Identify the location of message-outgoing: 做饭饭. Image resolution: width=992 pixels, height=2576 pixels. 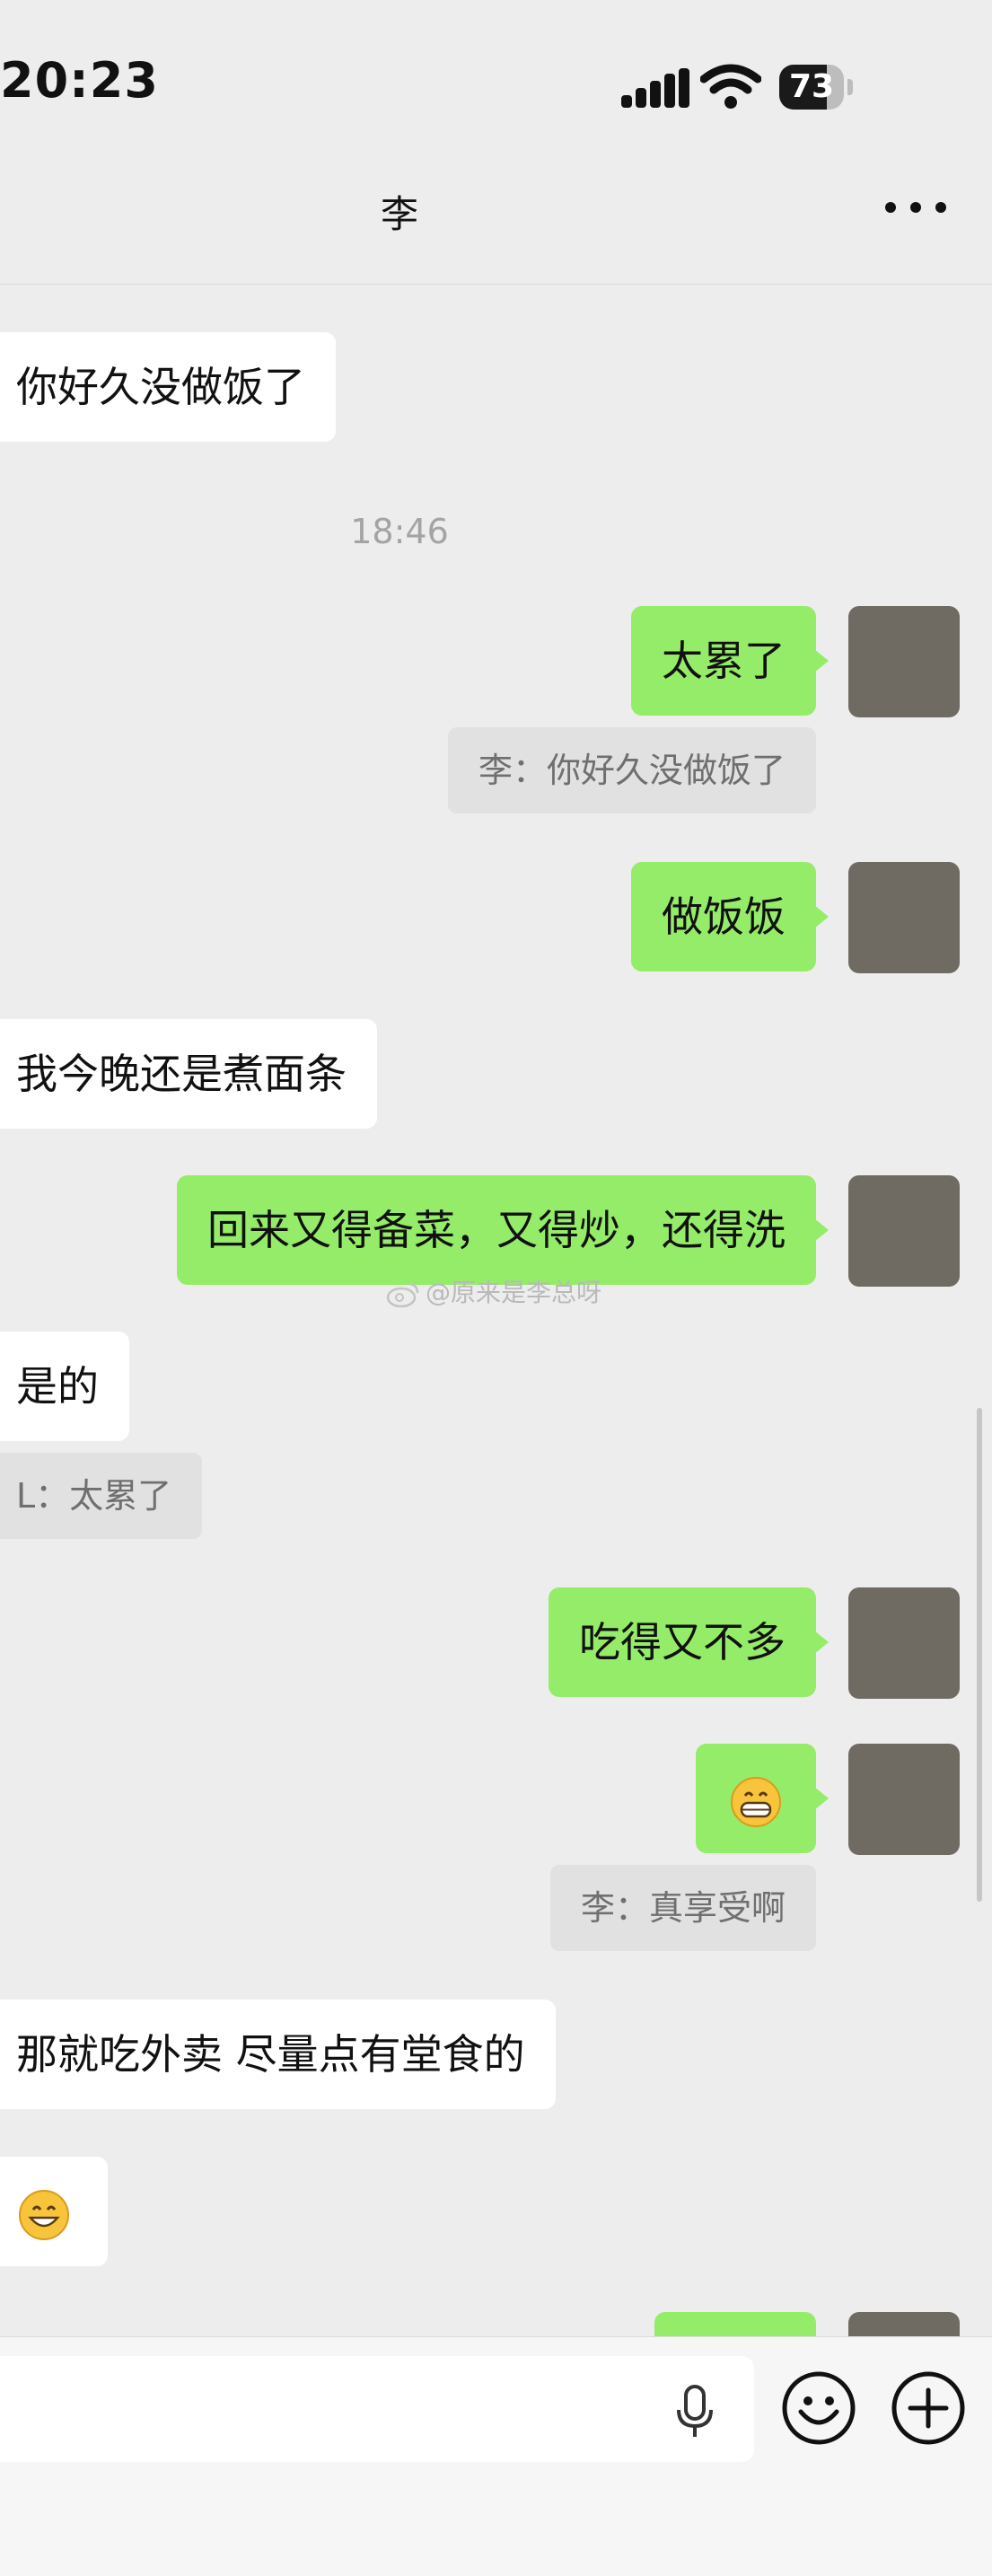
(730, 916).